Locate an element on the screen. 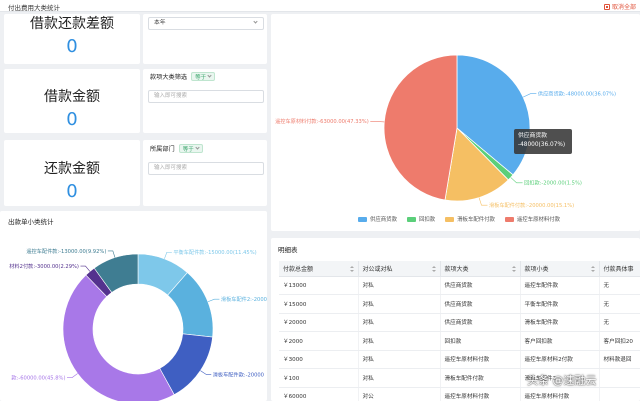 This screenshot has height=401, width=640. category-filter-title: 款项大类筛选 is located at coordinates (169, 77).